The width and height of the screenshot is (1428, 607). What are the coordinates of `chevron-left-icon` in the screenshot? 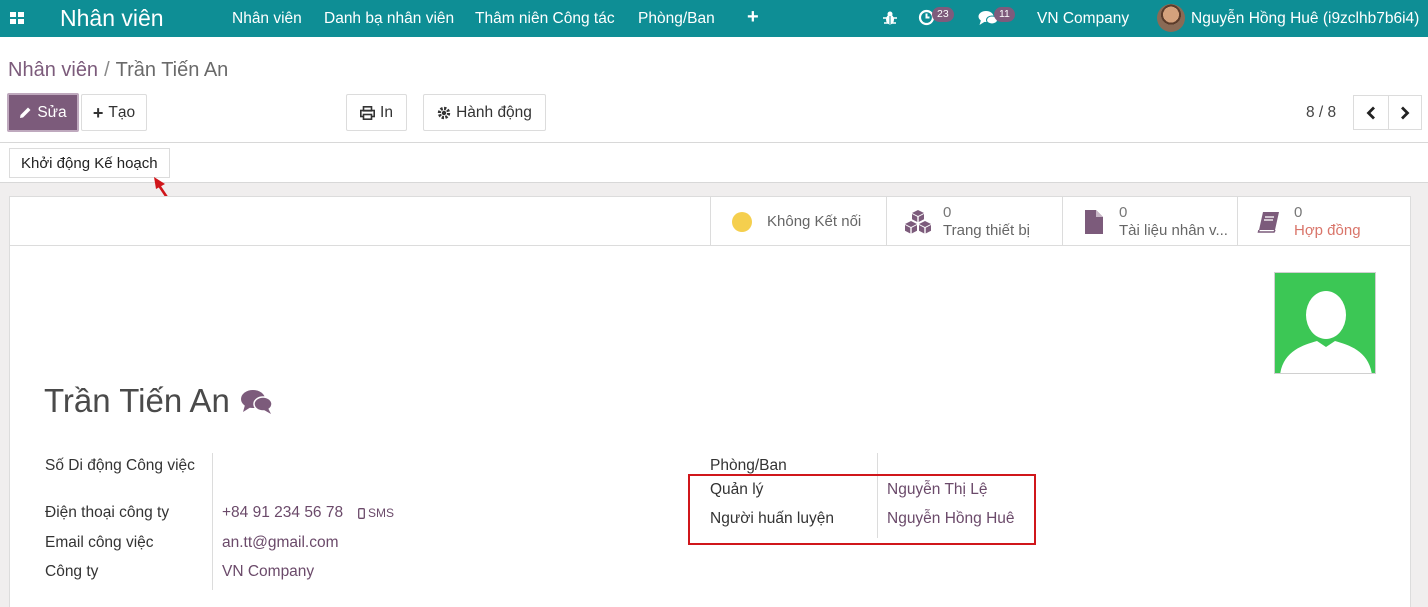 It's located at (1370, 112).